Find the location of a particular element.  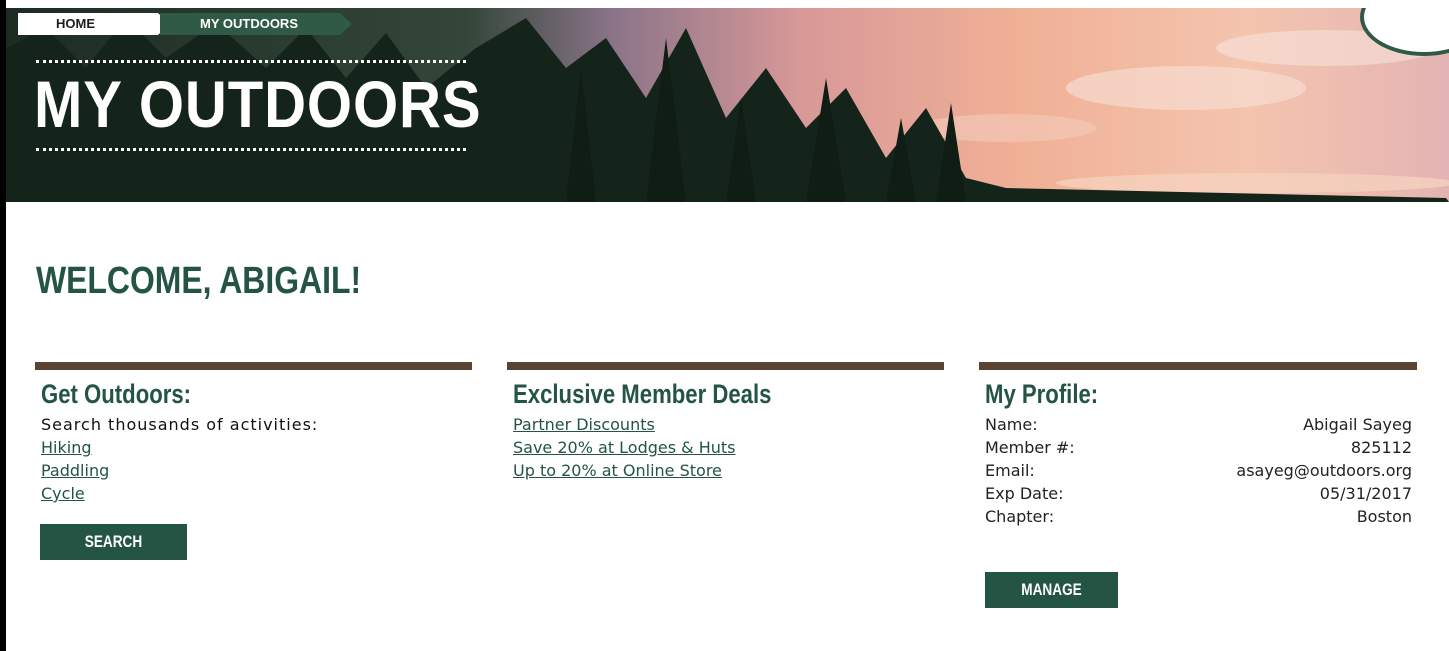

activities-lead: Search thousands of activities: is located at coordinates (180, 424).